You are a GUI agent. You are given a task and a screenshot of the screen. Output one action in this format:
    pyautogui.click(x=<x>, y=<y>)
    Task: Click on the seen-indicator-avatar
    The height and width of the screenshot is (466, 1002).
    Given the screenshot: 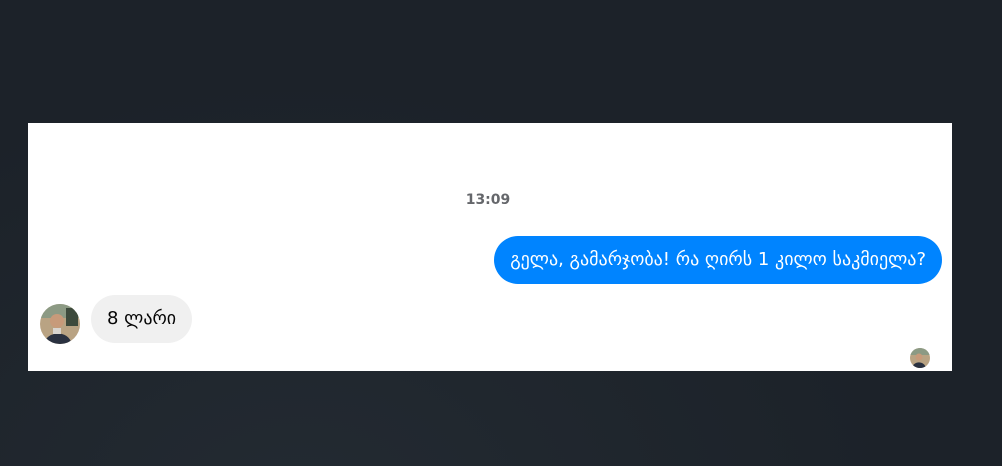 What is the action you would take?
    pyautogui.click(x=920, y=358)
    